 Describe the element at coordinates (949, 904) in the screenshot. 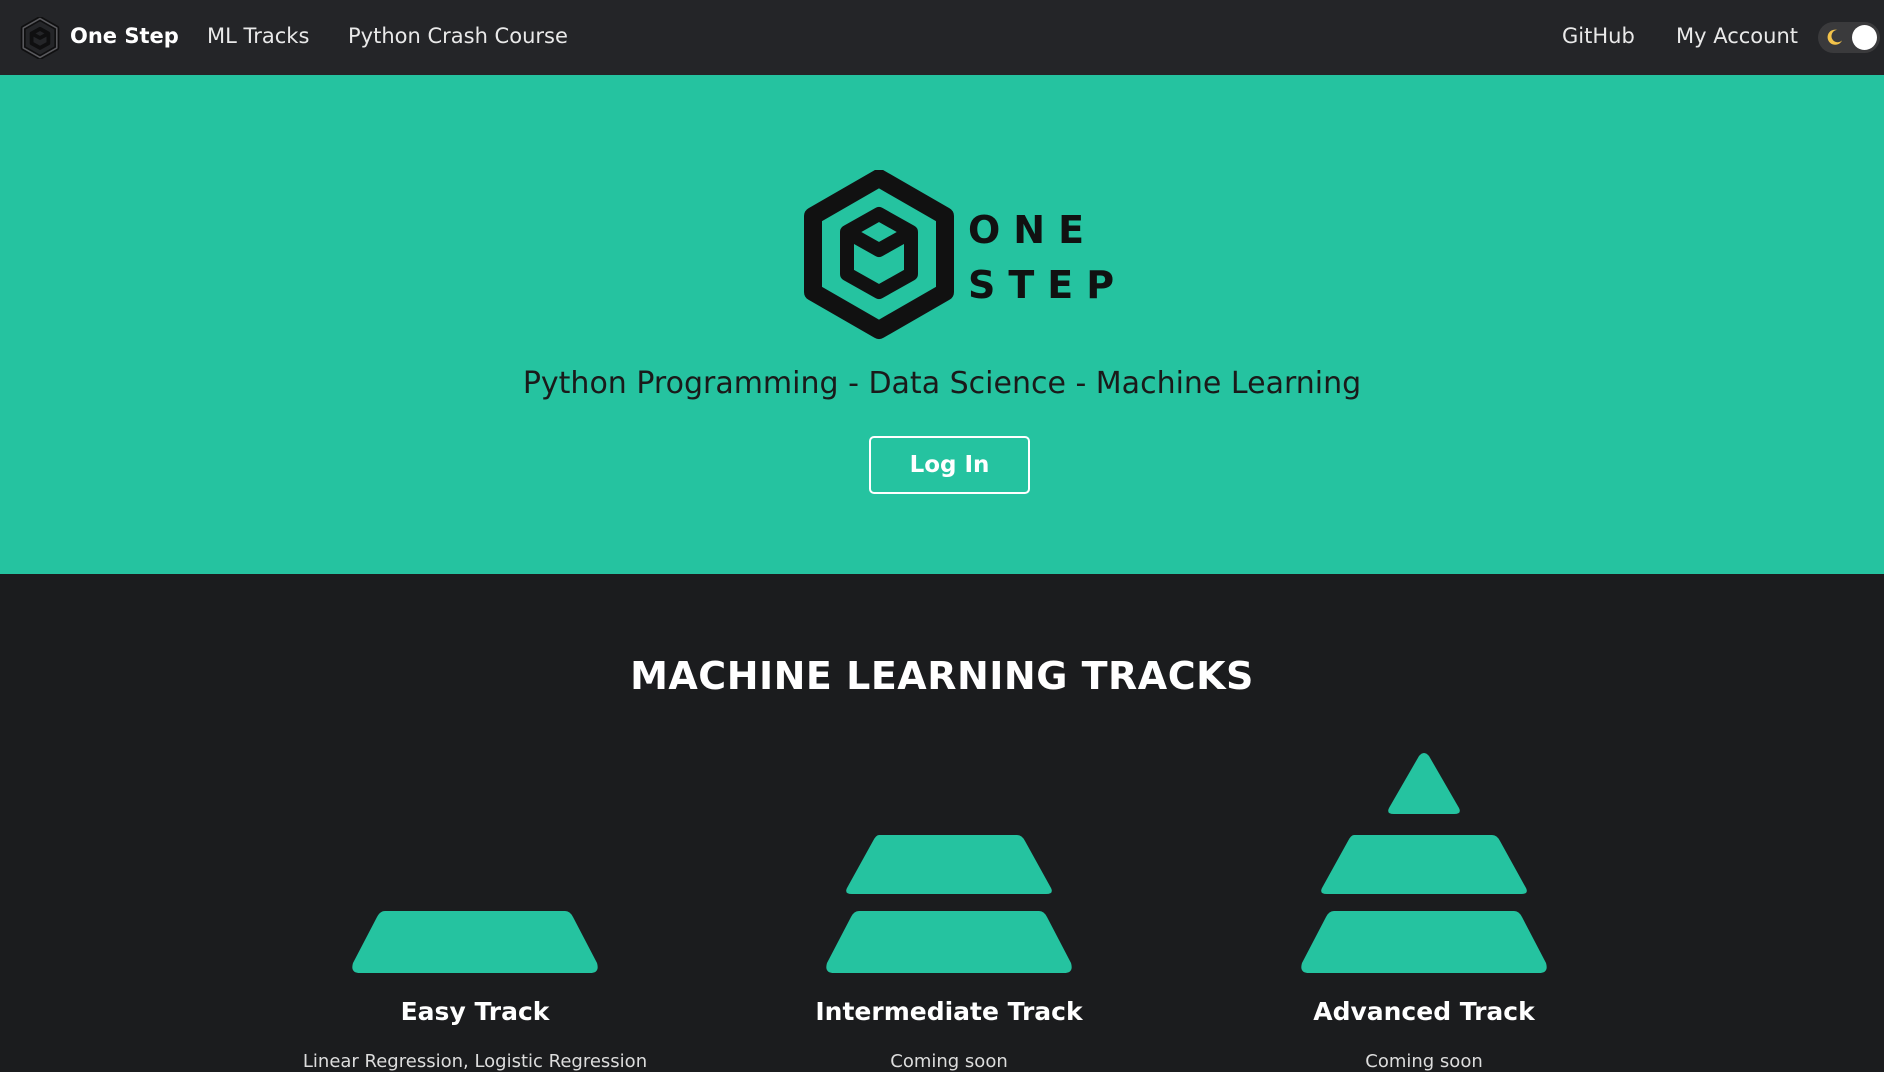

I see `pyramid-level-2-icon` at that location.